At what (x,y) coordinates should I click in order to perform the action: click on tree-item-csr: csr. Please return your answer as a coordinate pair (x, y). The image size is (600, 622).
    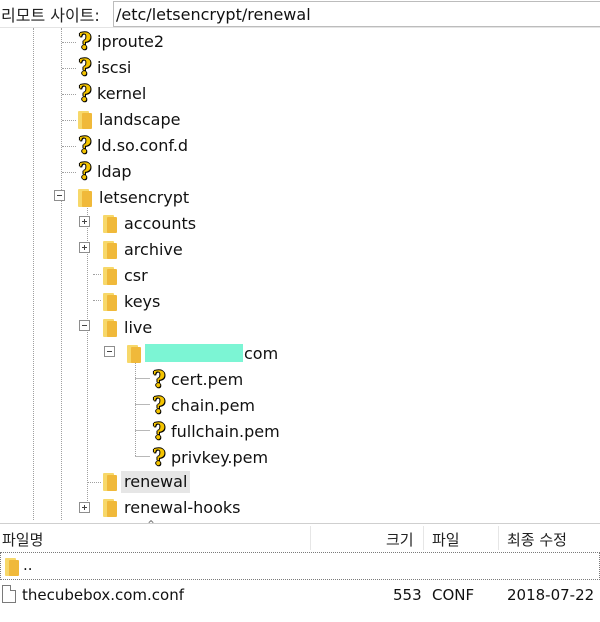
    Looking at the image, I should click on (126, 276).